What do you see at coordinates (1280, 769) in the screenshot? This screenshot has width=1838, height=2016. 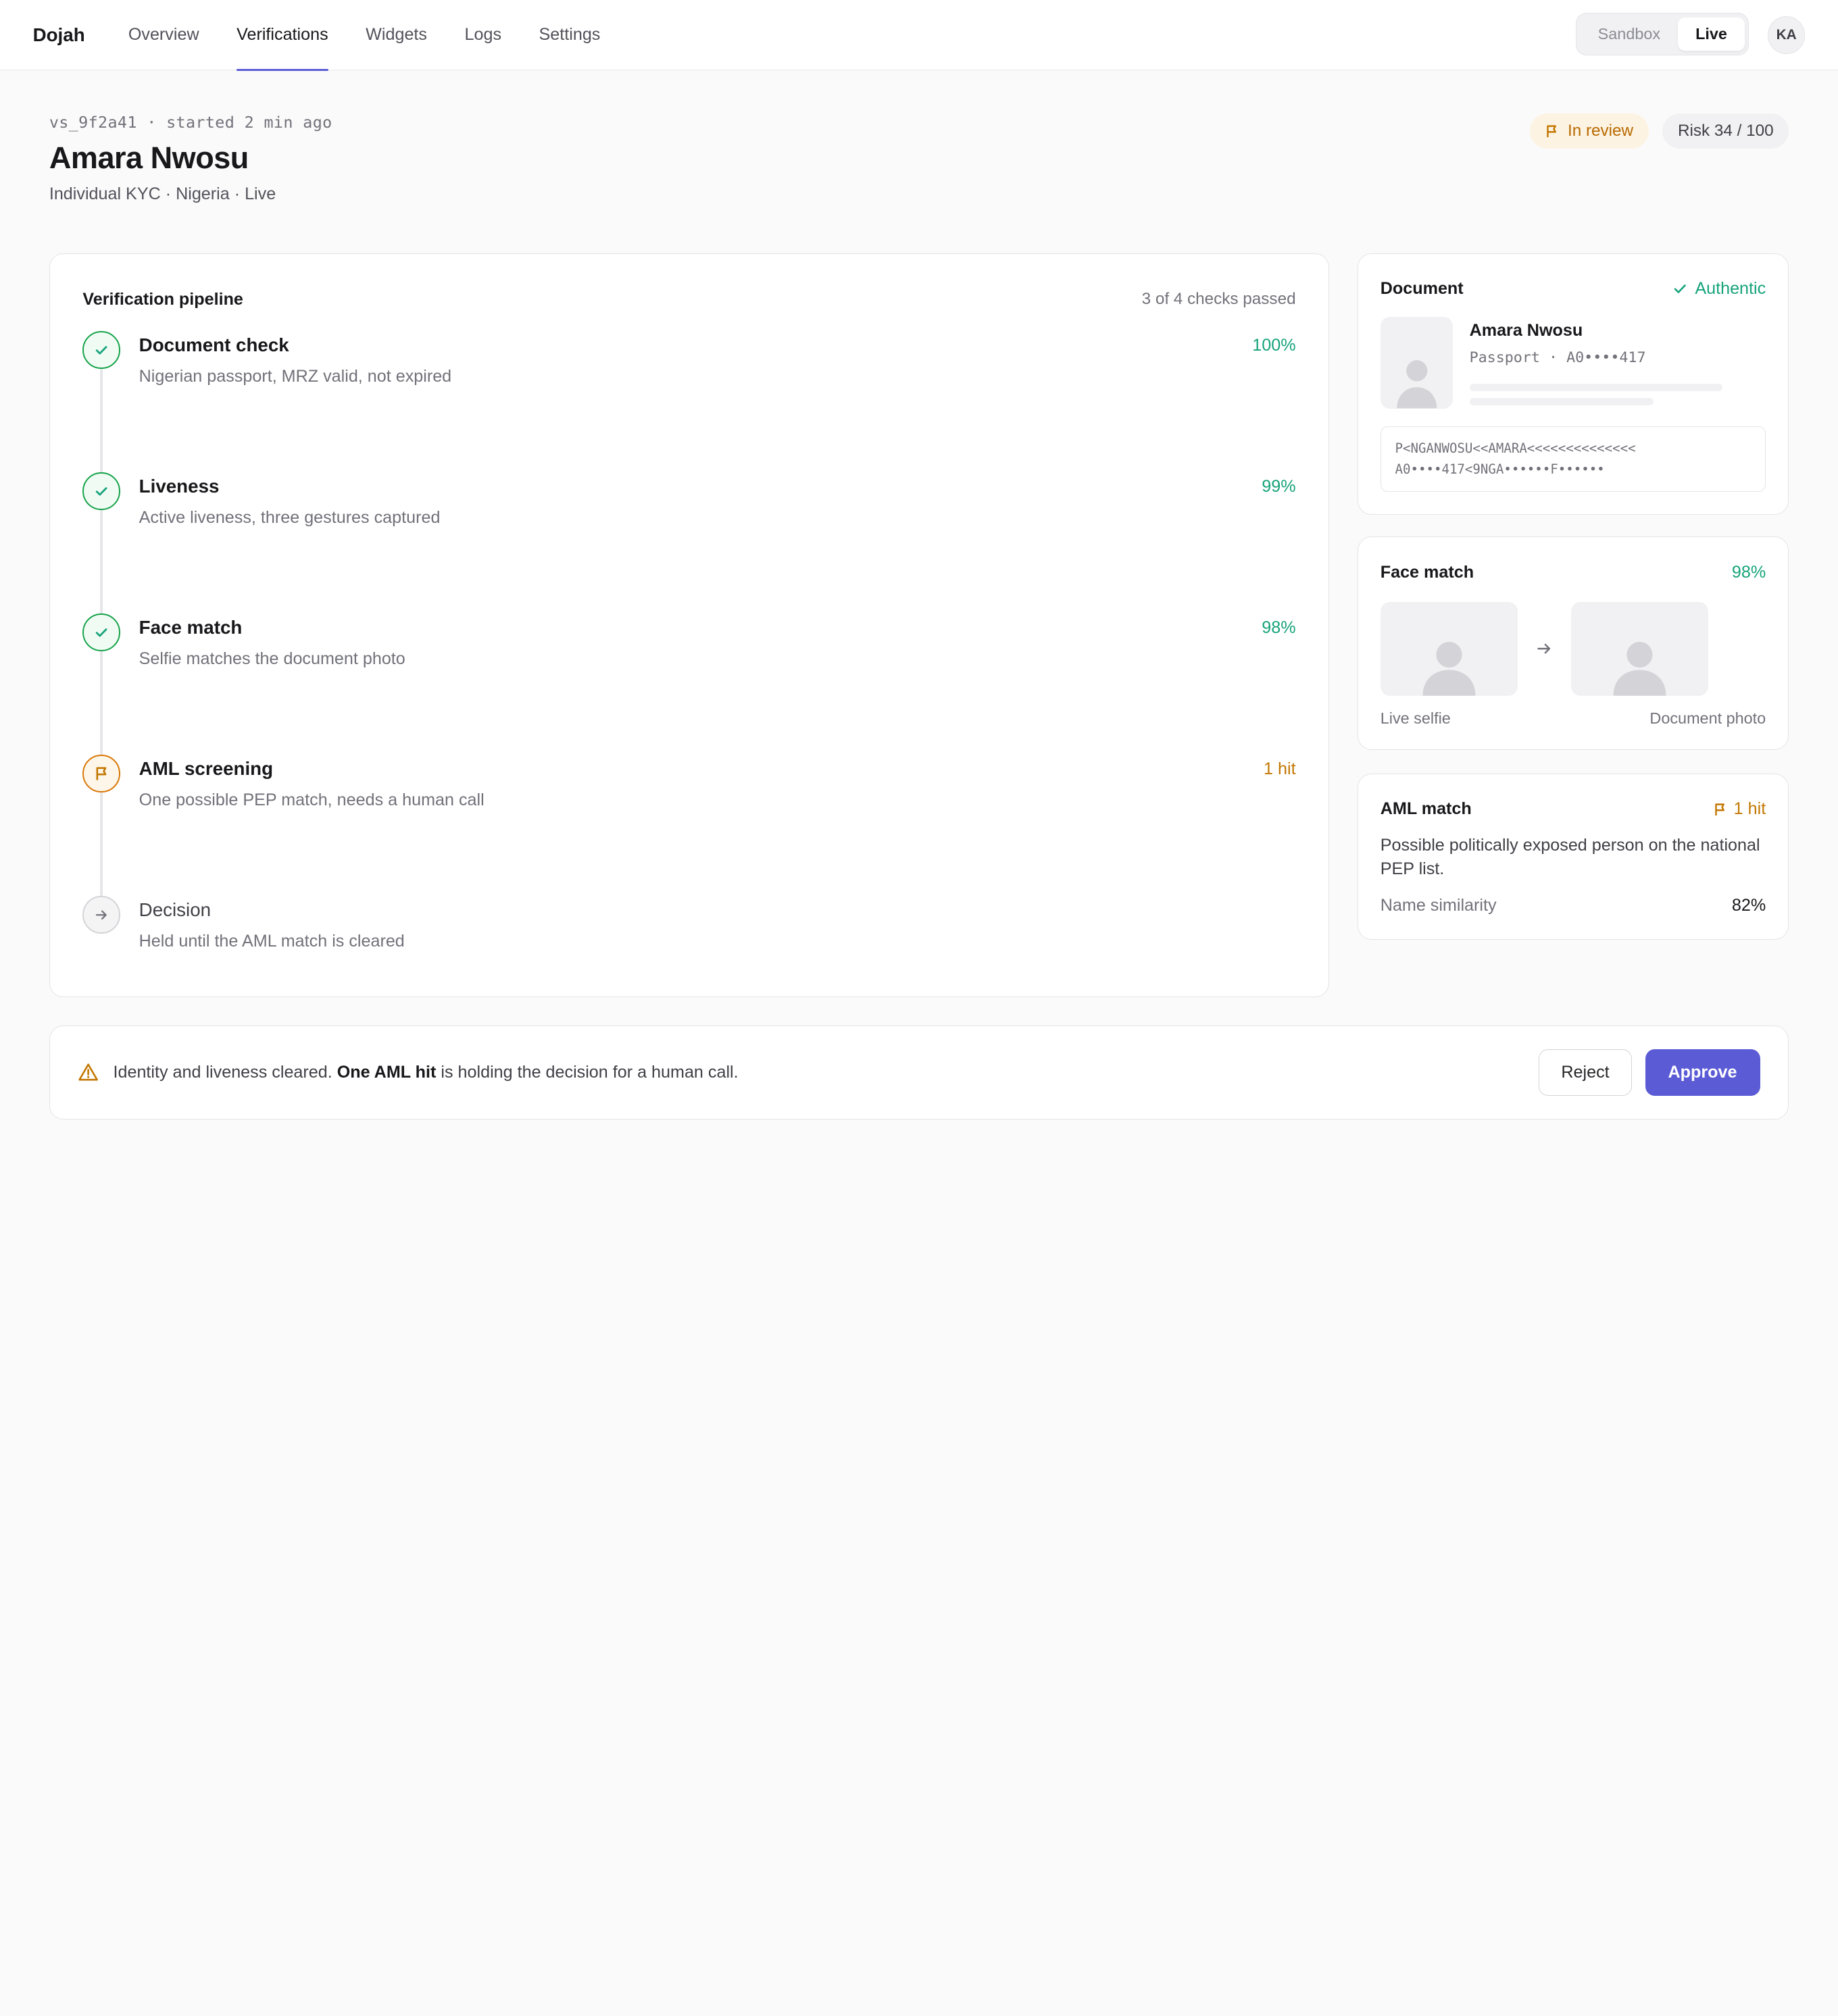 I see `step-hits: 1 hit` at bounding box center [1280, 769].